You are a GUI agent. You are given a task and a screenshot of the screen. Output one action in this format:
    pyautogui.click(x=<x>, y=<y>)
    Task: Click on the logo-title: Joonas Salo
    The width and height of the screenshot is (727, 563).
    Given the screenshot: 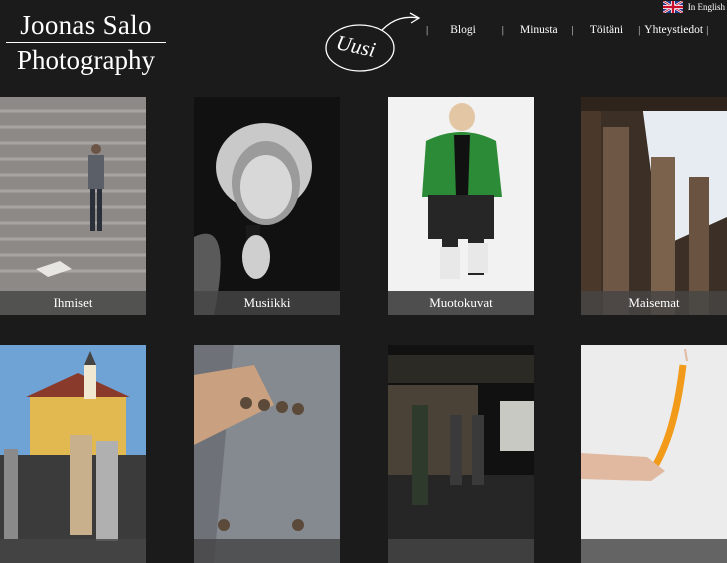 What is the action you would take?
    pyautogui.click(x=86, y=25)
    